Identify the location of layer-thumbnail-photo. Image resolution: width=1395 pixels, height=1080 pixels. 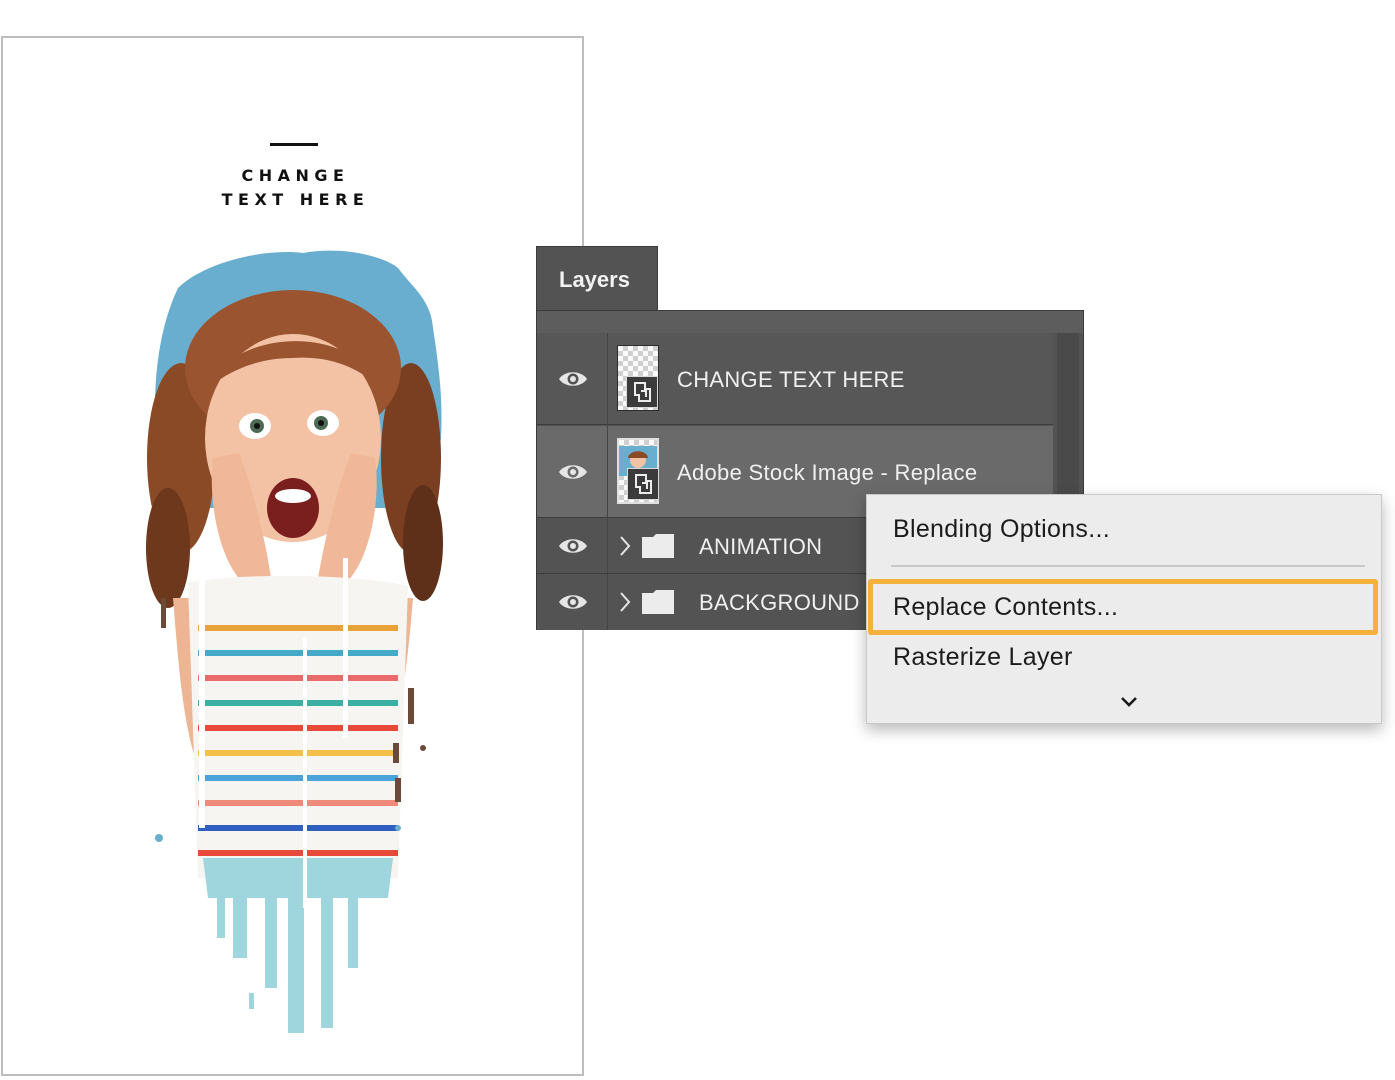
(638, 471).